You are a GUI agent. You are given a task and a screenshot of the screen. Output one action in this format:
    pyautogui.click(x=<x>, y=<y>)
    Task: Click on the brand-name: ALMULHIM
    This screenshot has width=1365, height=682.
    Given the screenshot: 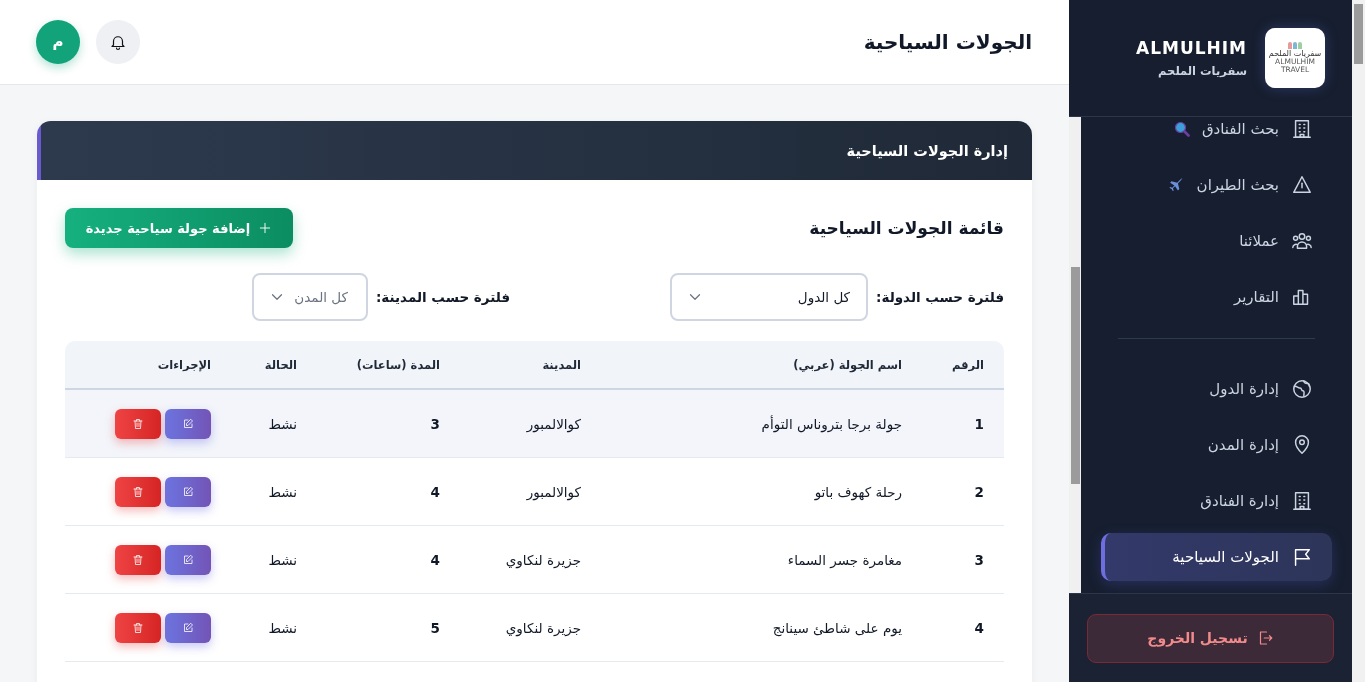 What is the action you would take?
    pyautogui.click(x=1191, y=48)
    